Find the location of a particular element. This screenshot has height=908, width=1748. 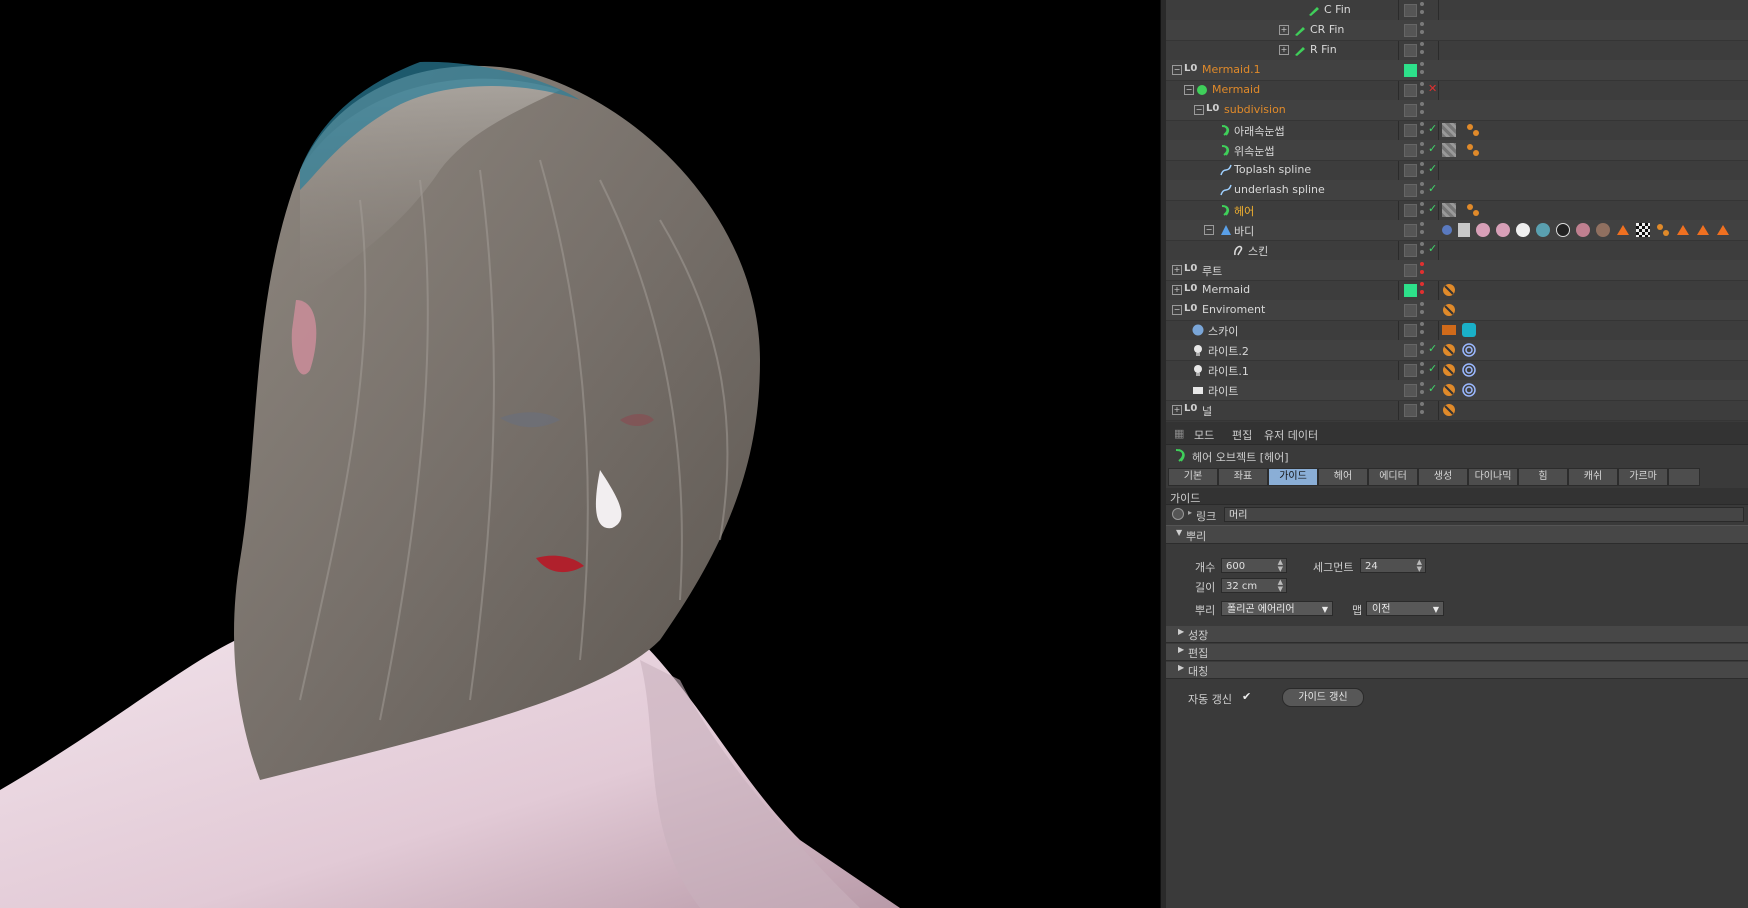

auto-update-checkbox: ✔ is located at coordinates (1246, 696).